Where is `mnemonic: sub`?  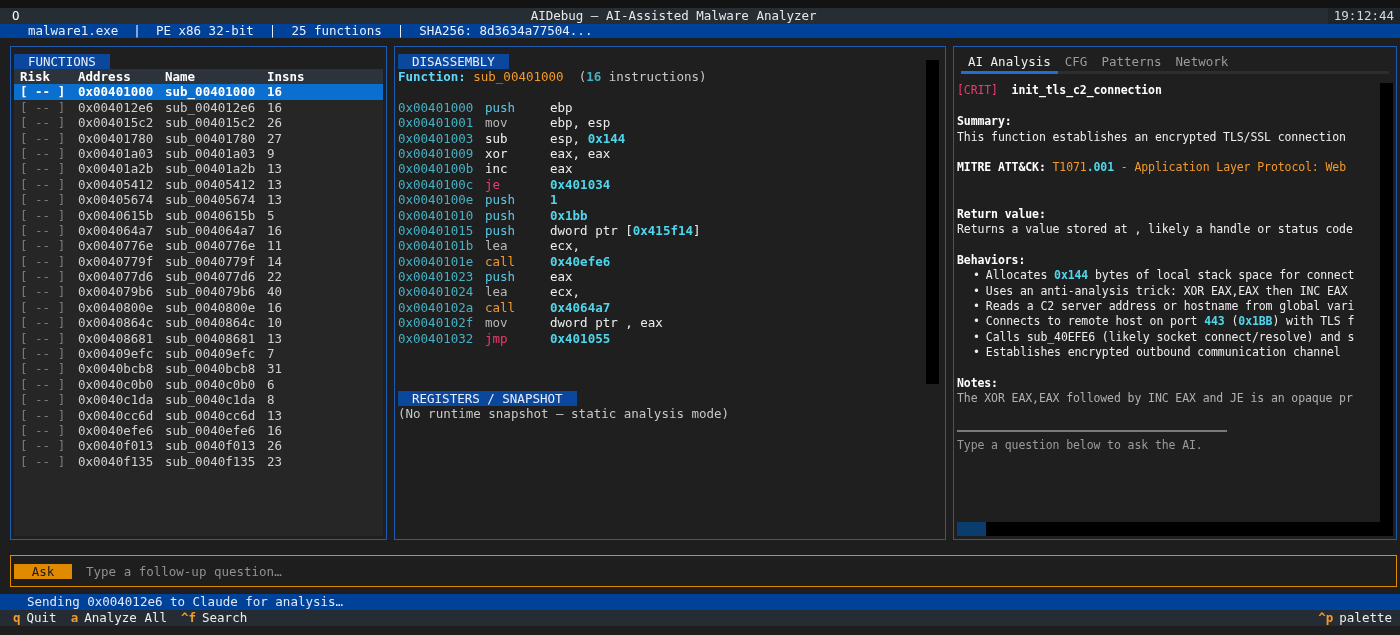
mnemonic: sub is located at coordinates (497, 138).